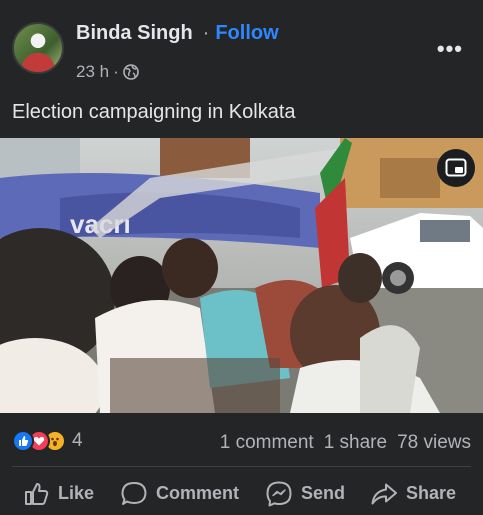 The width and height of the screenshot is (483, 515). What do you see at coordinates (38, 48) in the screenshot?
I see `author-avatar` at bounding box center [38, 48].